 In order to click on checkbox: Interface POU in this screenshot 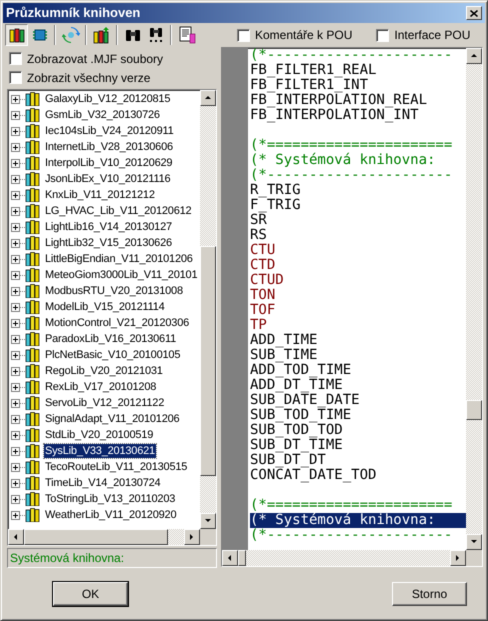, I will do `click(423, 35)`.